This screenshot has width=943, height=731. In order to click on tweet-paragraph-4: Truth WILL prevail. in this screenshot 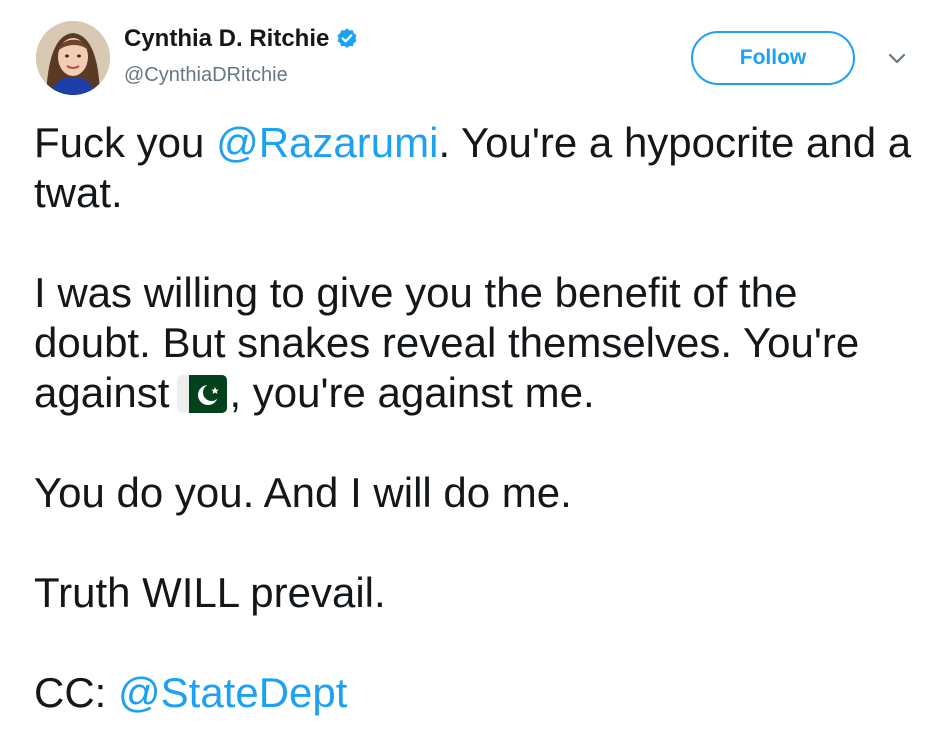, I will do `click(210, 592)`.